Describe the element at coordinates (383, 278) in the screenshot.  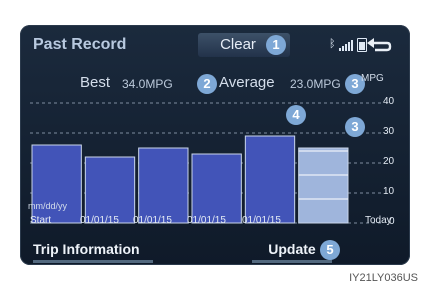
I see `image-code: IY21LY036US` at that location.